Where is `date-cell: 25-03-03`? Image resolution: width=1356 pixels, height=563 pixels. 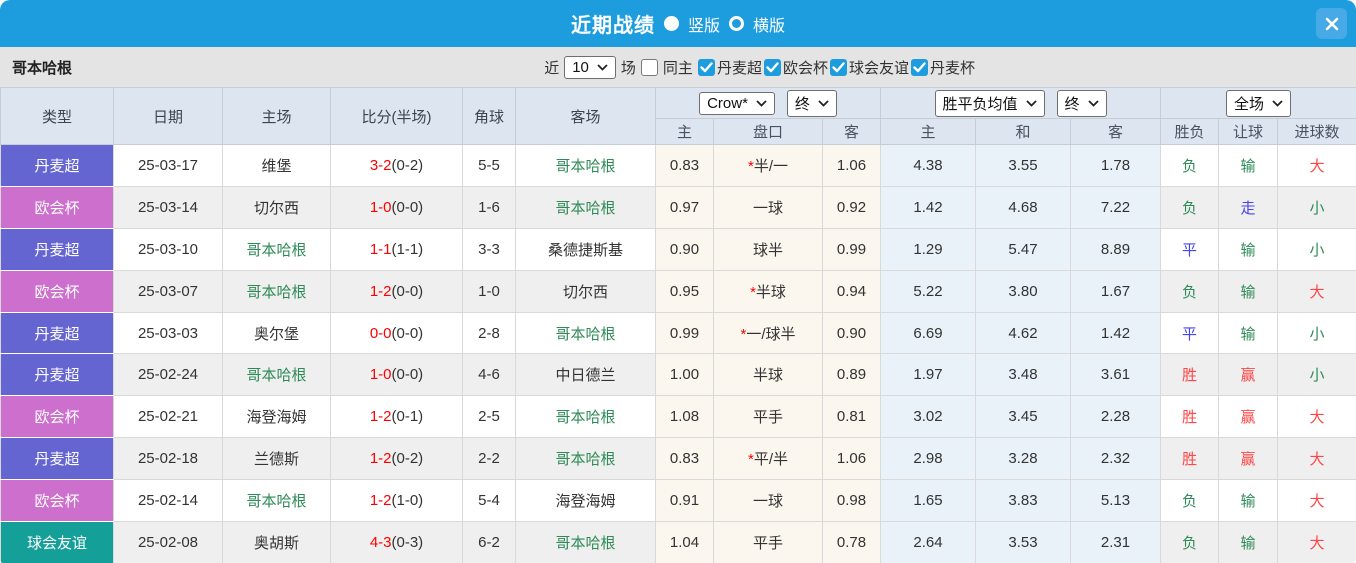
date-cell: 25-03-03 is located at coordinates (168, 333).